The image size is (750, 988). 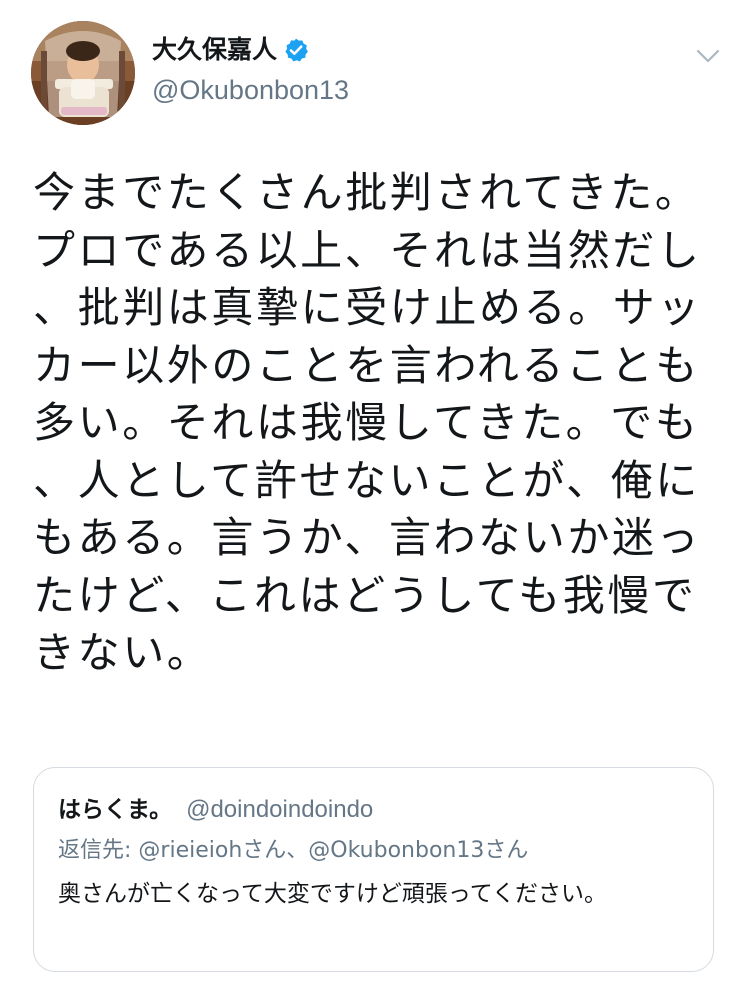 I want to click on quoted-handle: @doindoindoindo, so click(x=280, y=809).